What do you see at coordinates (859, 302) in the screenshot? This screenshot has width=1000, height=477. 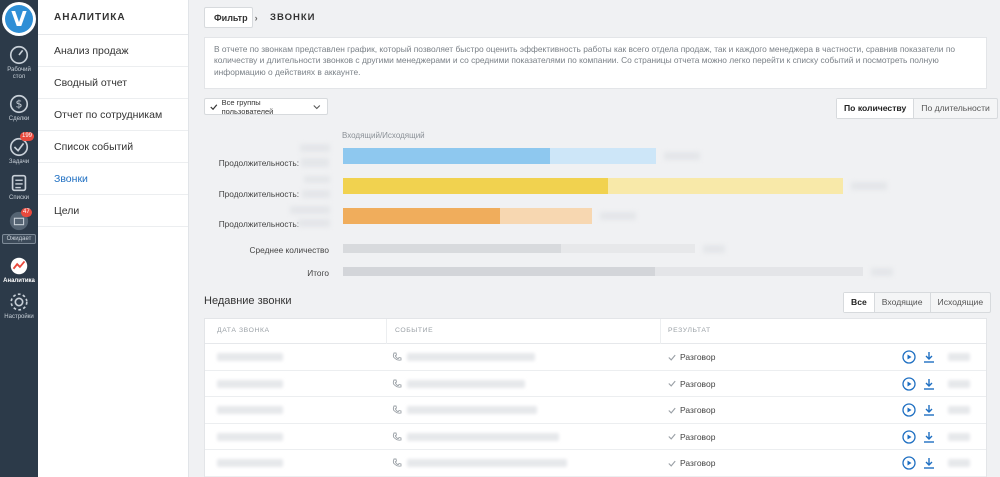 I see `tab-all: Все` at bounding box center [859, 302].